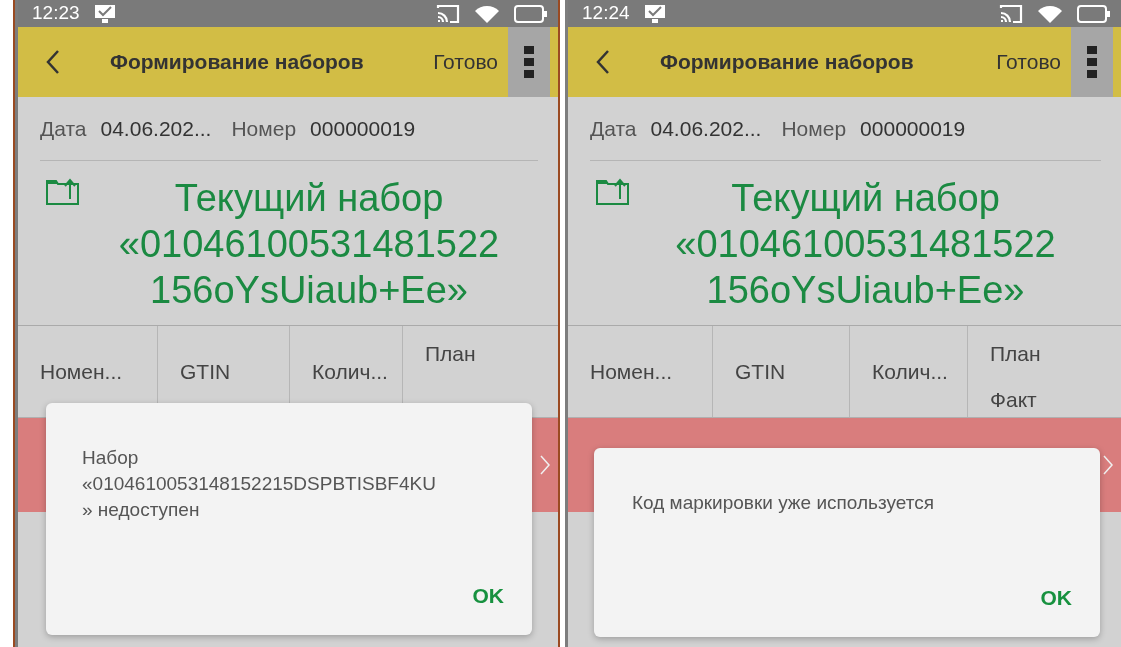 This screenshot has width=1121, height=647. I want to click on status-time: 12:23, so click(56, 13).